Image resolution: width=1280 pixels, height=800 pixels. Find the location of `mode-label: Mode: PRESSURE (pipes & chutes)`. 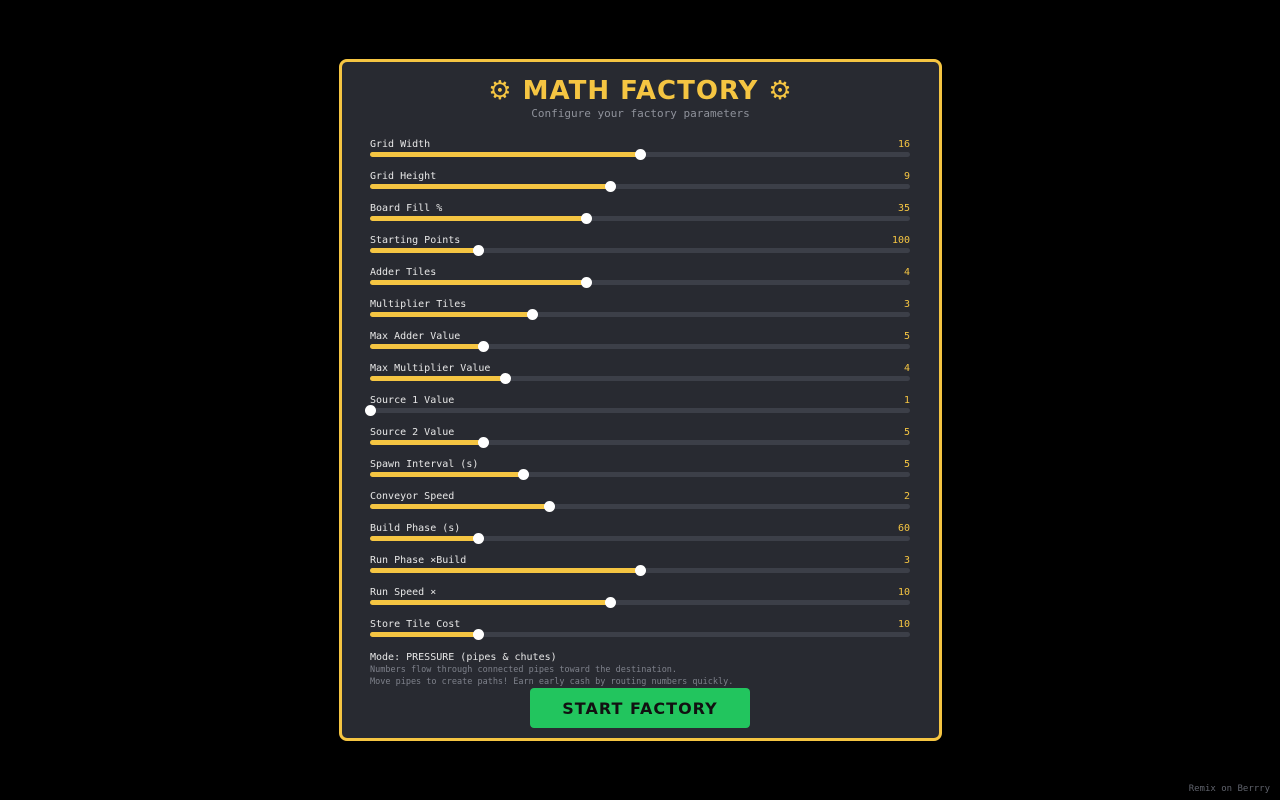

mode-label: Mode: PRESSURE (pipes & chutes) is located at coordinates (463, 657).